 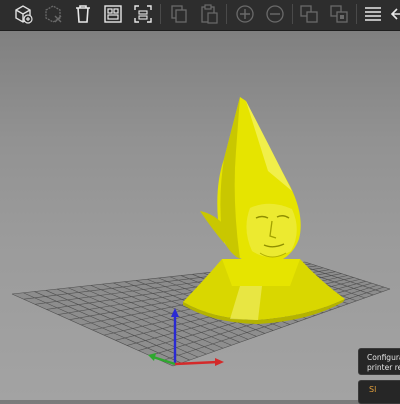 I want to click on x-axis-arrow, so click(x=219, y=362).